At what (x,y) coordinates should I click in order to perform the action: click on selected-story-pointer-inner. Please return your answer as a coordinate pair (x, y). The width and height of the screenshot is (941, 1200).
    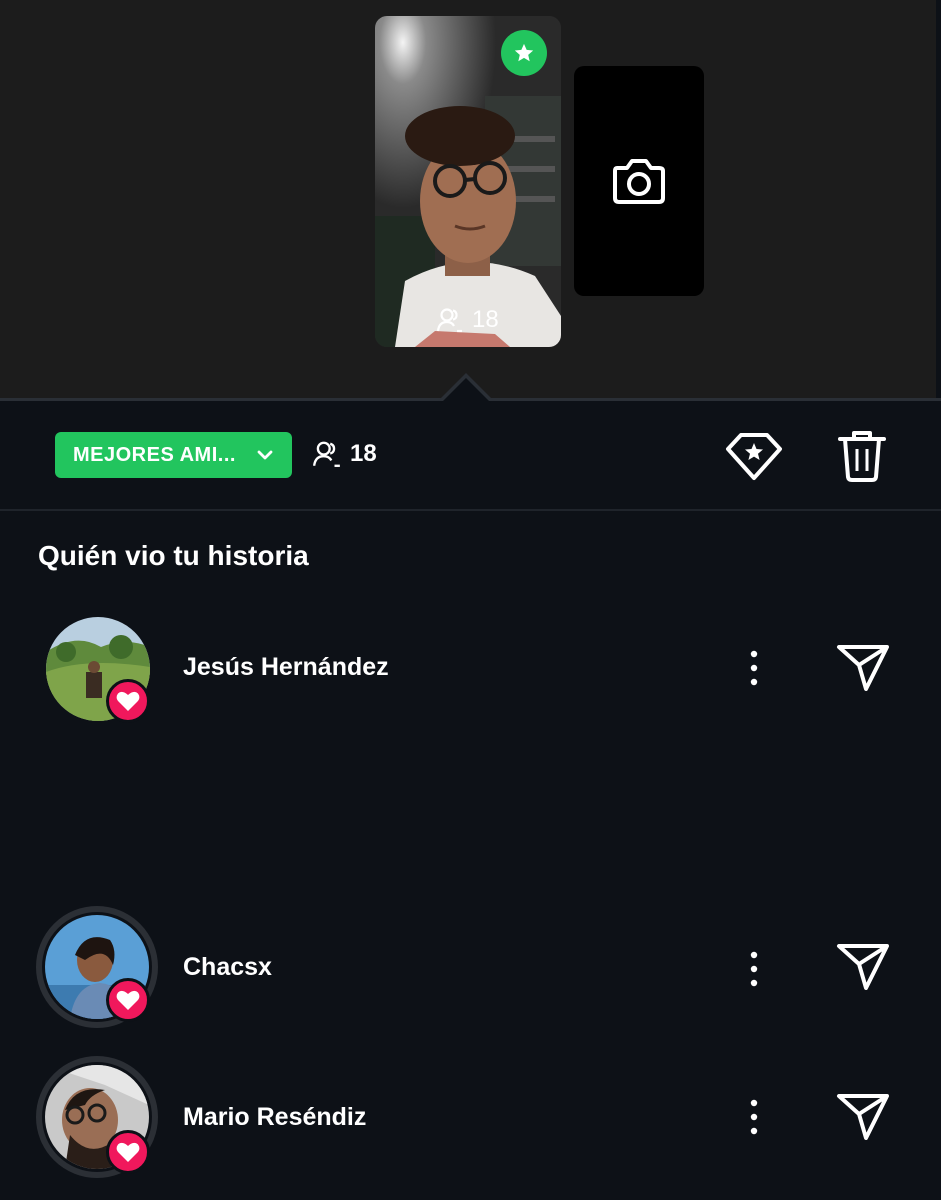
    Looking at the image, I should click on (466, 390).